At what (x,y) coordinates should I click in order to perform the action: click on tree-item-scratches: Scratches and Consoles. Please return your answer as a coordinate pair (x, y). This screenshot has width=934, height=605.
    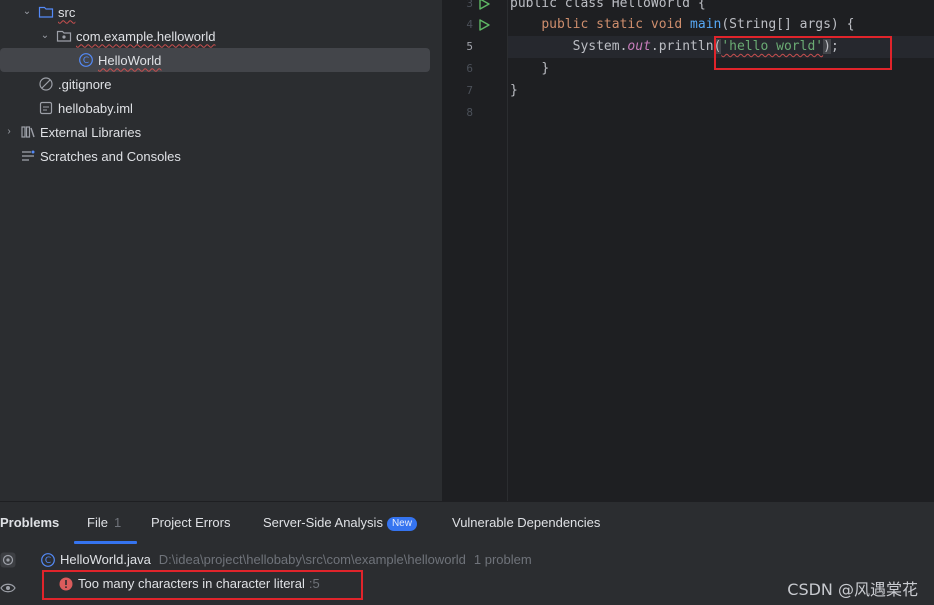
    Looking at the image, I should click on (100, 156).